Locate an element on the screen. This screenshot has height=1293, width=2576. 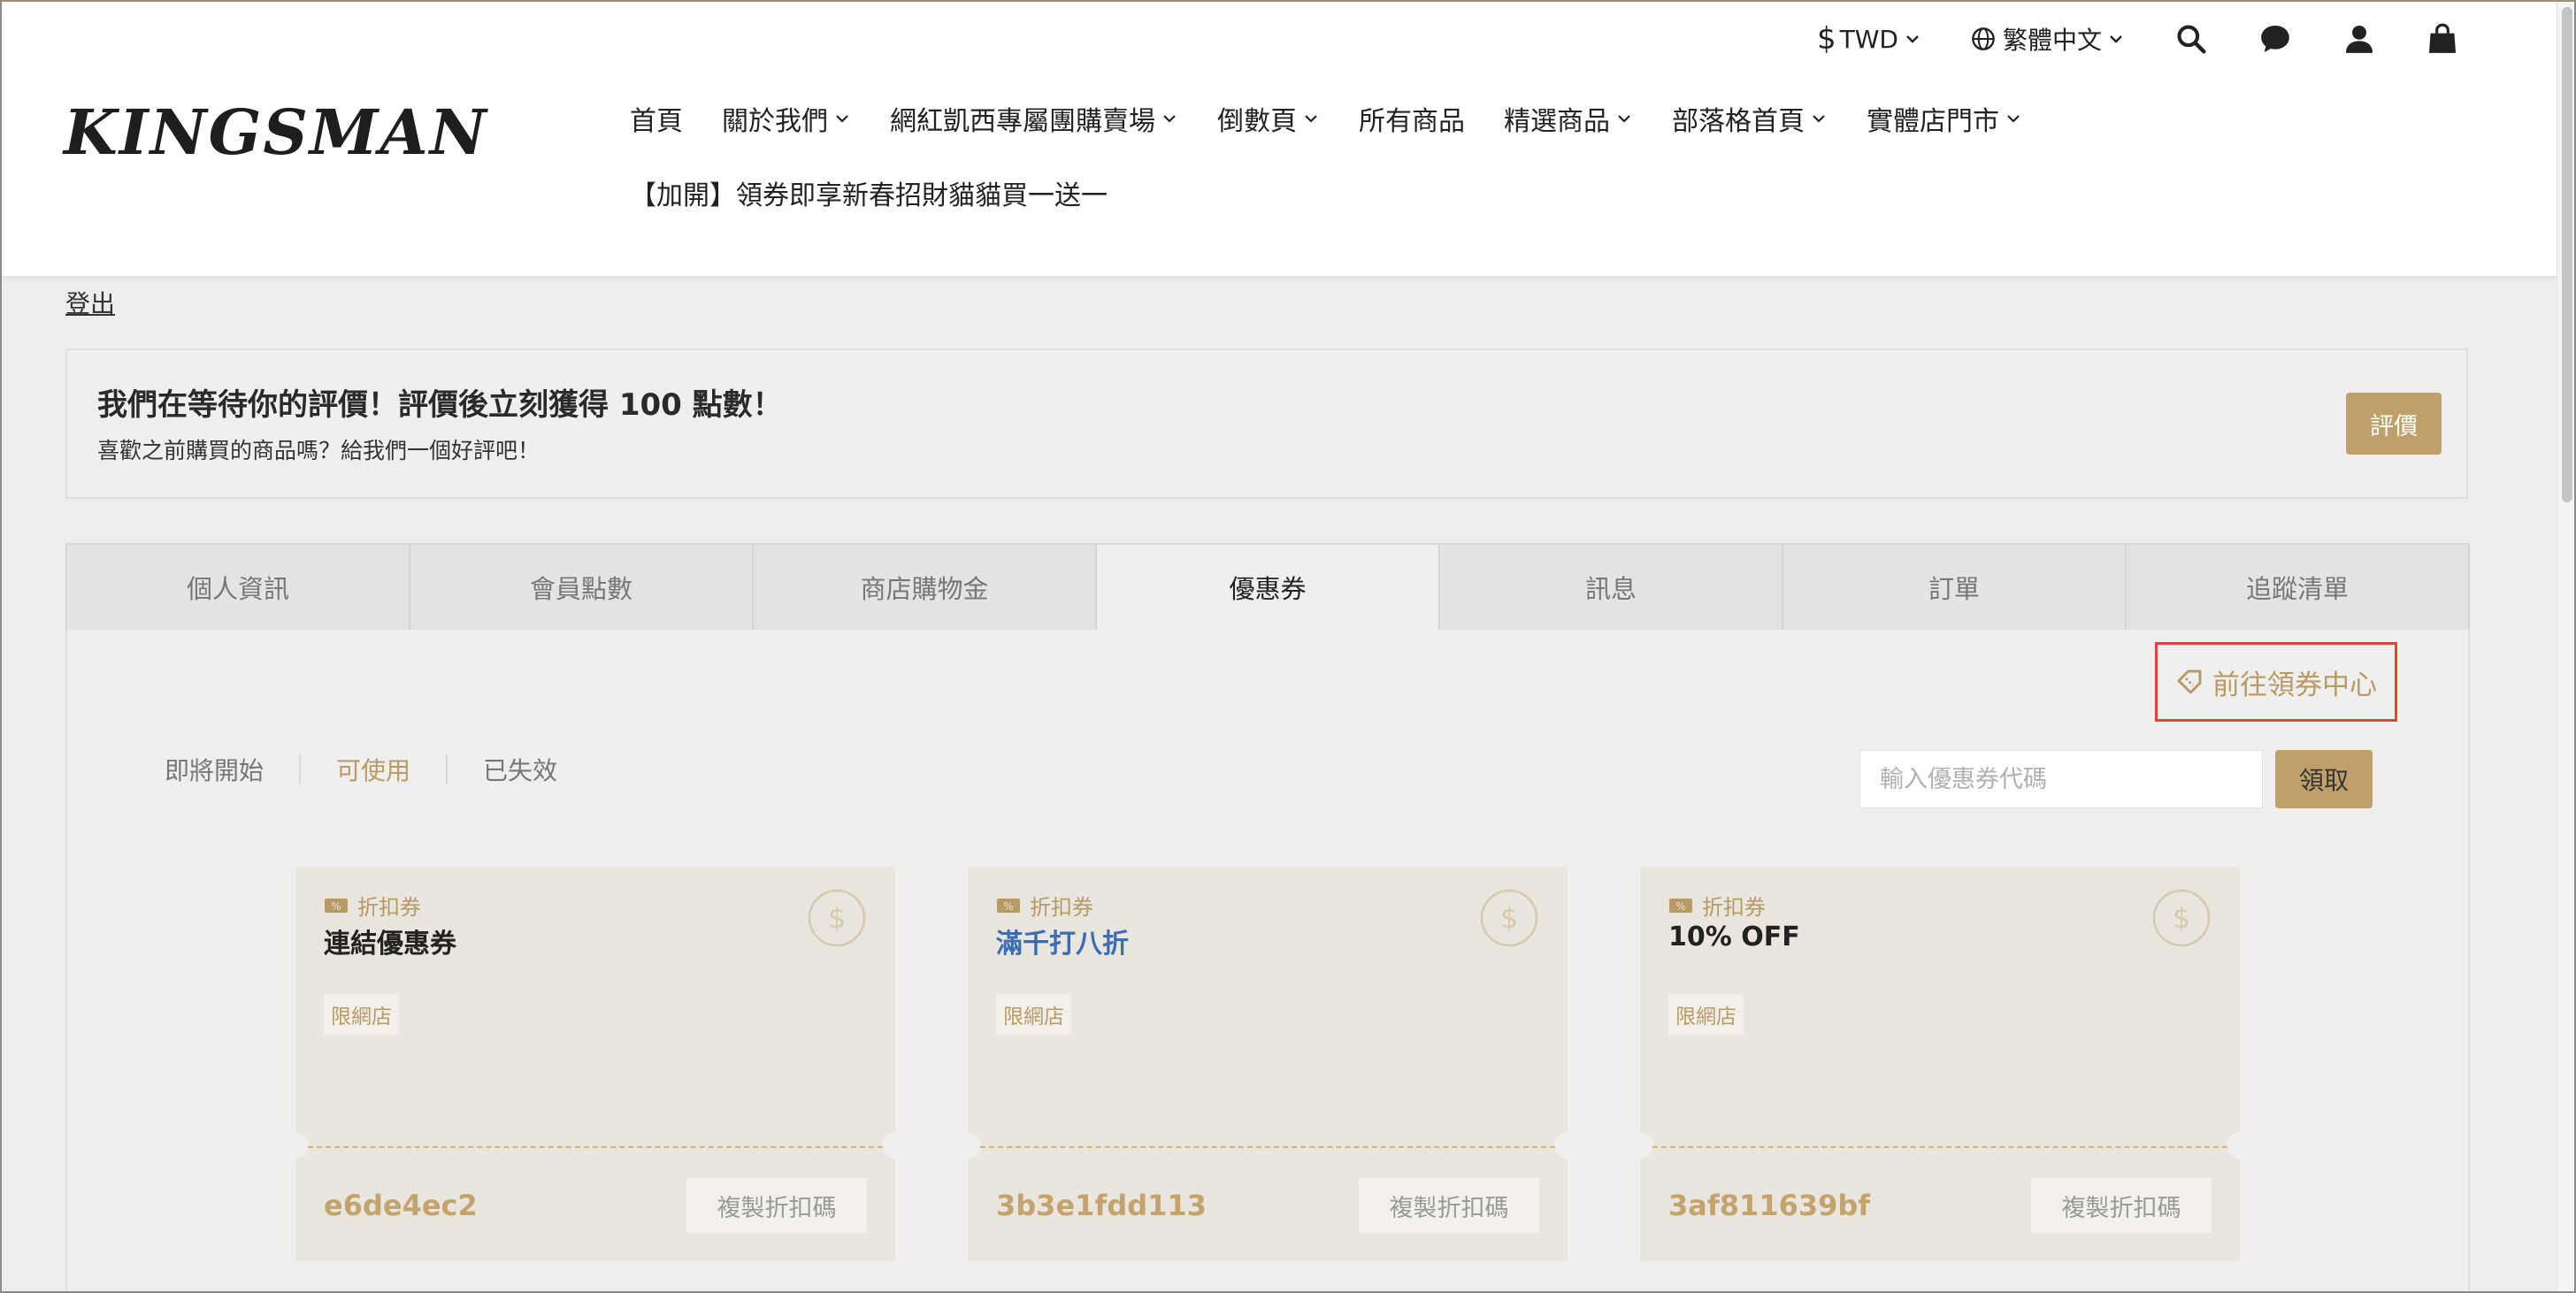
tab-coupons: 優惠券 is located at coordinates (1268, 587).